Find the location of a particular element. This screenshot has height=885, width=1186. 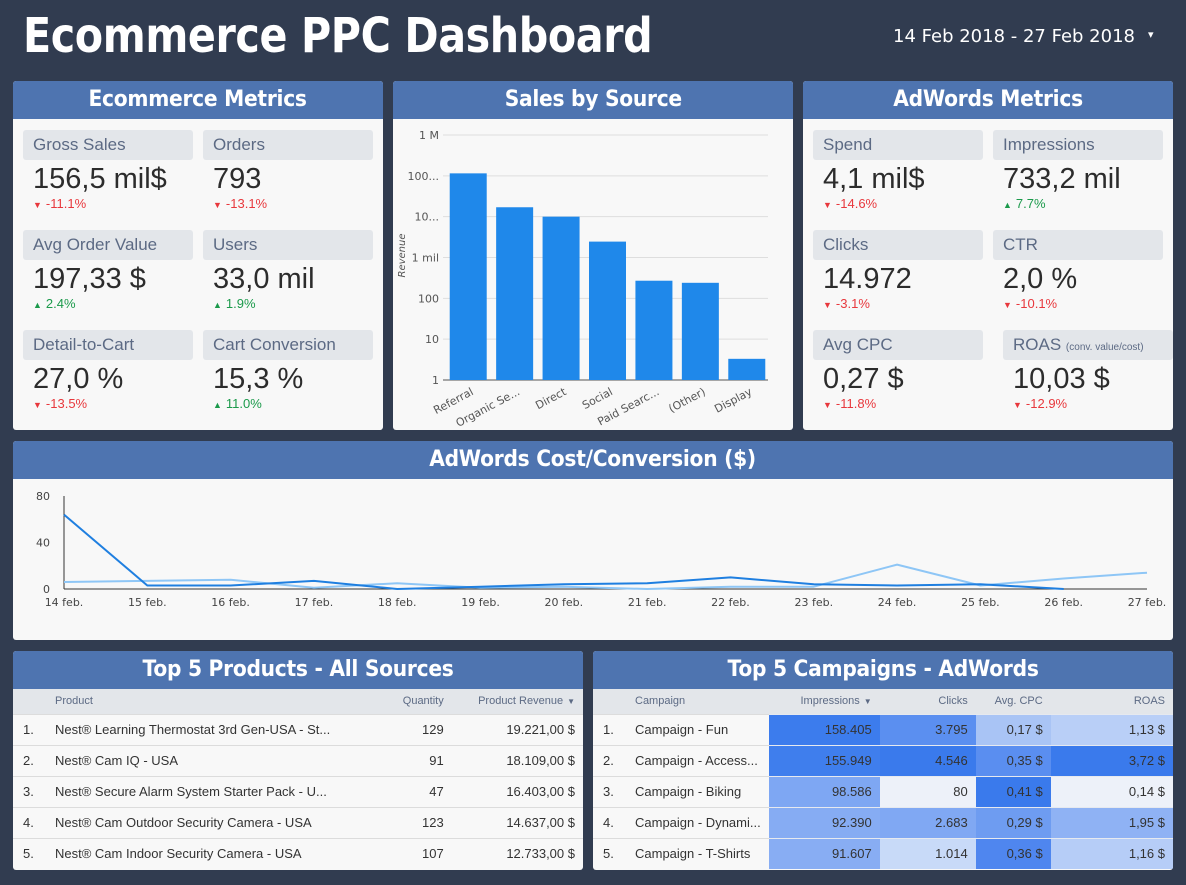

product-revenue: 12.733,00 $ is located at coordinates (517, 853).